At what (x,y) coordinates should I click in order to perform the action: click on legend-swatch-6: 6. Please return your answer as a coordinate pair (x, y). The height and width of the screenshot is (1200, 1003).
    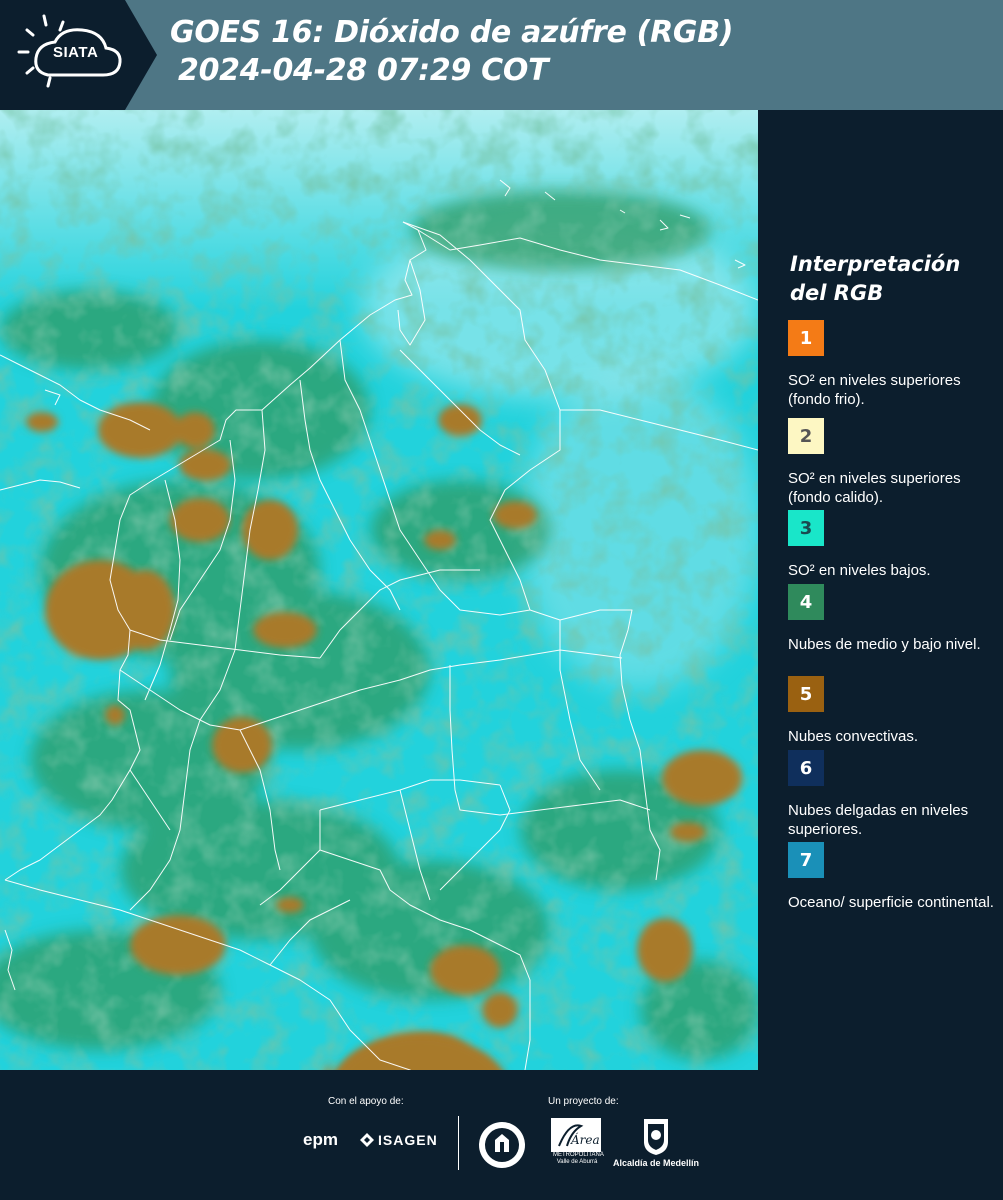
    Looking at the image, I should click on (806, 768).